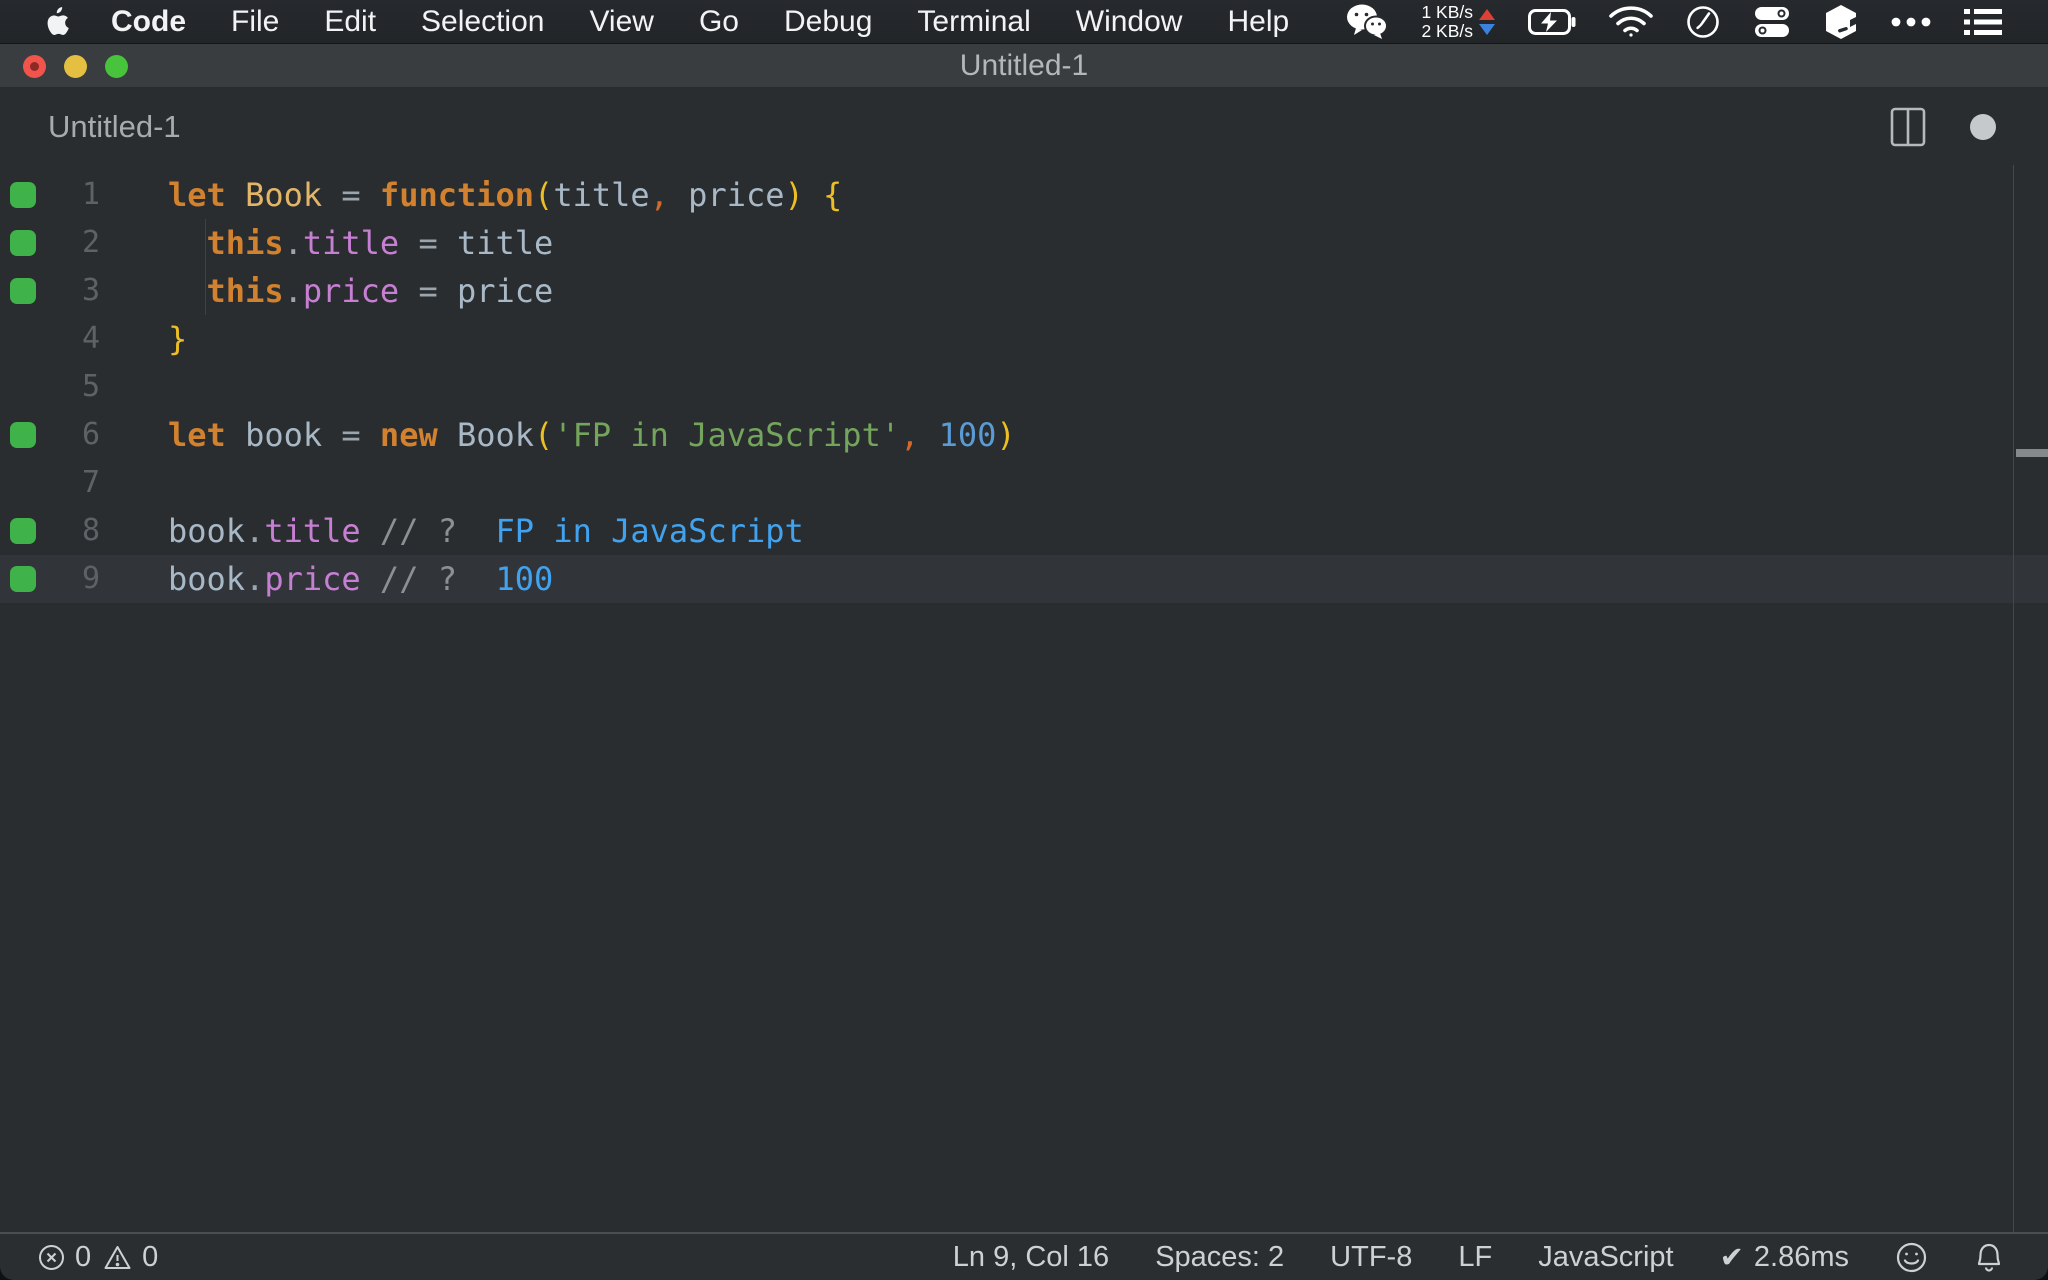 Image resolution: width=2048 pixels, height=1280 pixels. What do you see at coordinates (2032, 453) in the screenshot?
I see `overview-ruler-cursor-mark` at bounding box center [2032, 453].